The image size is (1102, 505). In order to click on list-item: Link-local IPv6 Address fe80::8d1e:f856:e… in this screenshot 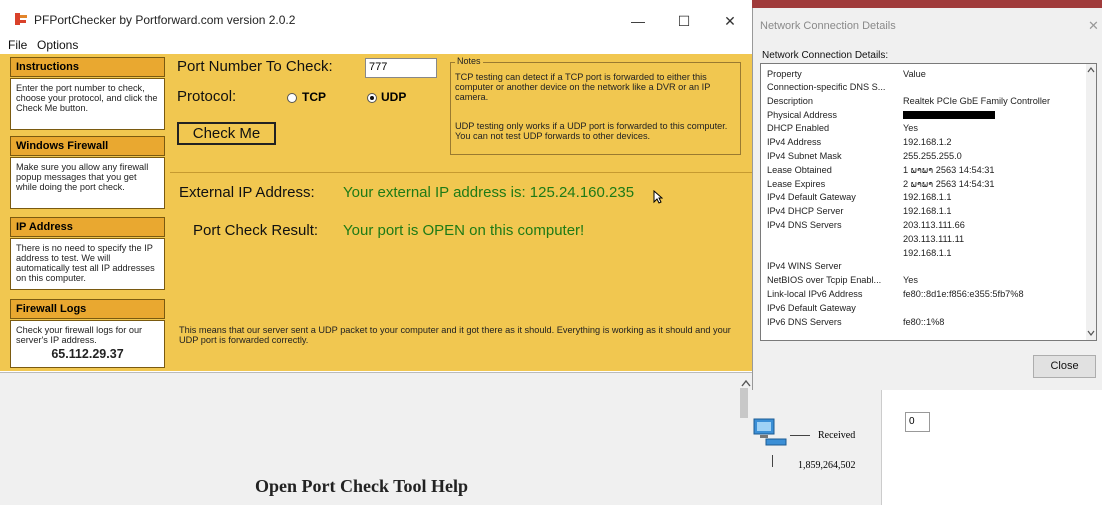, I will do `click(921, 294)`.